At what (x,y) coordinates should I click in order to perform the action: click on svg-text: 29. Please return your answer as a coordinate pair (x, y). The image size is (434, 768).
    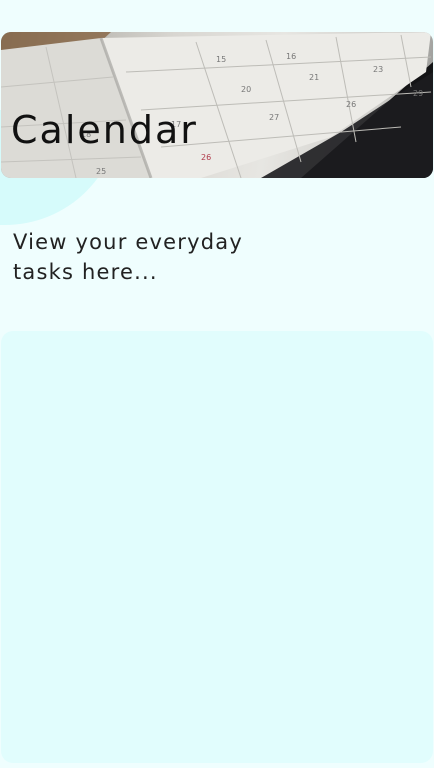
    Looking at the image, I should click on (418, 93).